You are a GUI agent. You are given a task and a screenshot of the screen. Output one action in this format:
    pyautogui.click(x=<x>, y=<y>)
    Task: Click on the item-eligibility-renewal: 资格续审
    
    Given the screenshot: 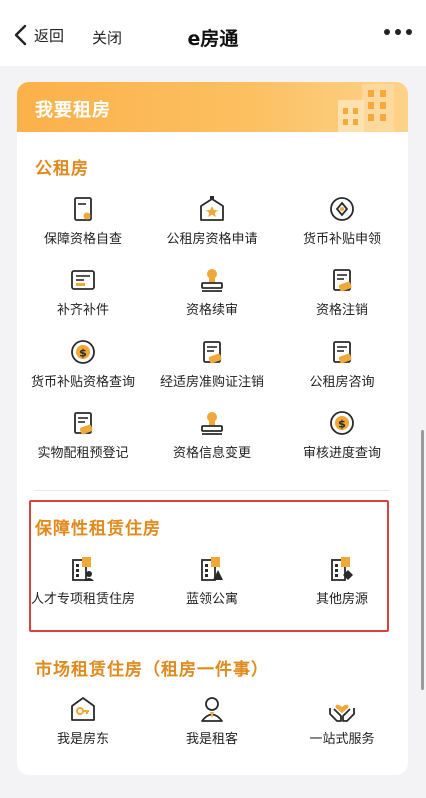 What is the action you would take?
    pyautogui.click(x=212, y=292)
    